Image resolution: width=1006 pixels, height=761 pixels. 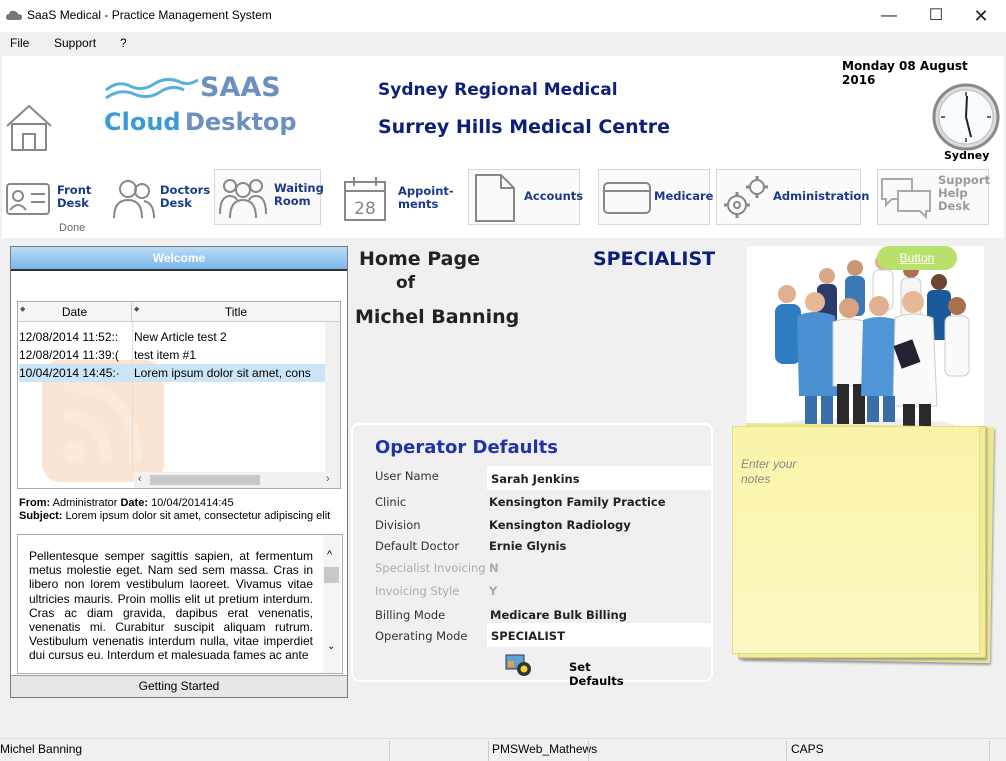 What do you see at coordinates (525, 197) in the screenshot?
I see `accounts-button: Accounts` at bounding box center [525, 197].